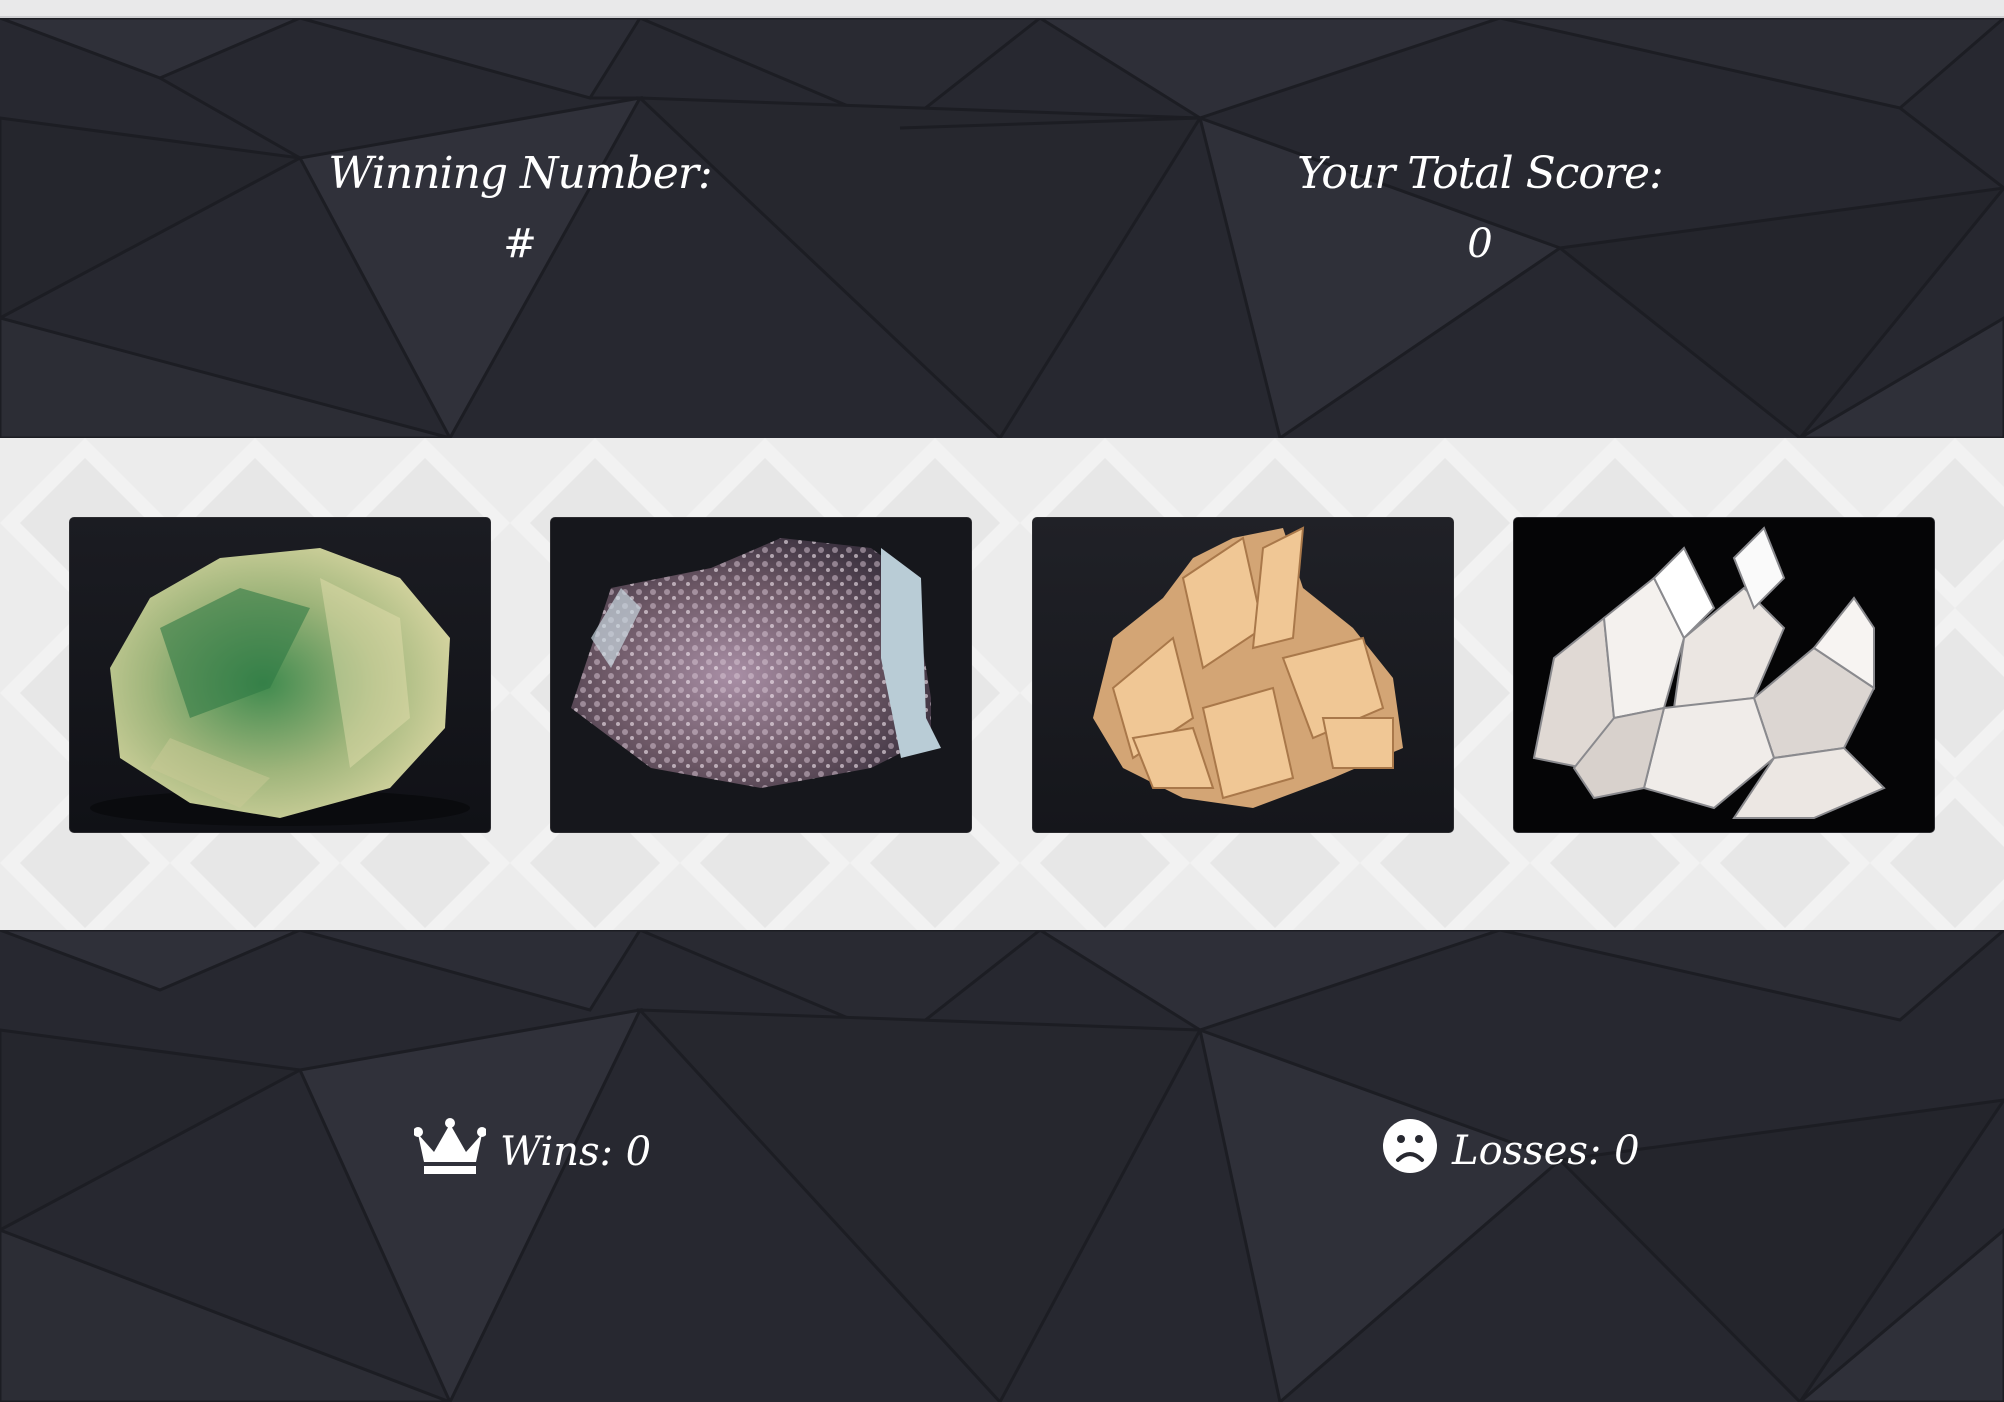  I want to click on purple-crystal-icon, so click(761, 675).